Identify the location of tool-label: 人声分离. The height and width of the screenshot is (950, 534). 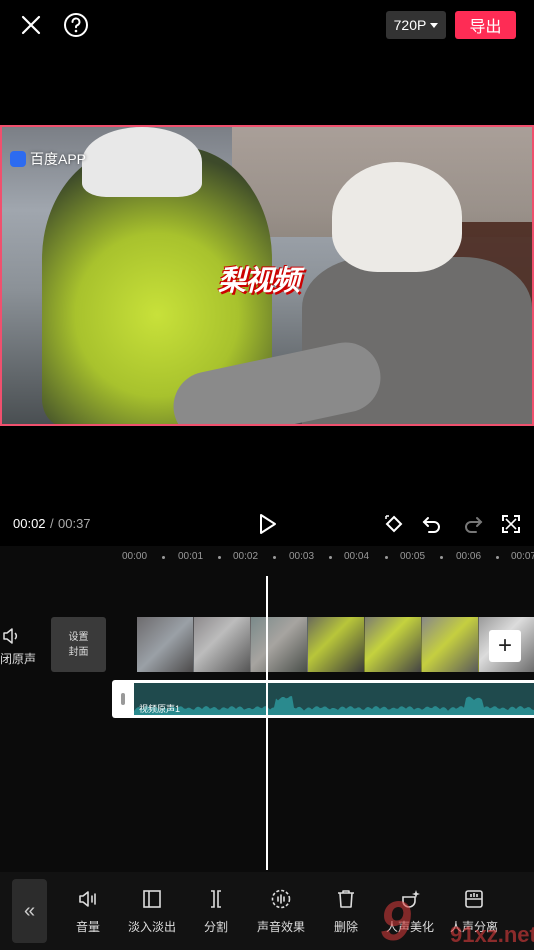
(473, 927).